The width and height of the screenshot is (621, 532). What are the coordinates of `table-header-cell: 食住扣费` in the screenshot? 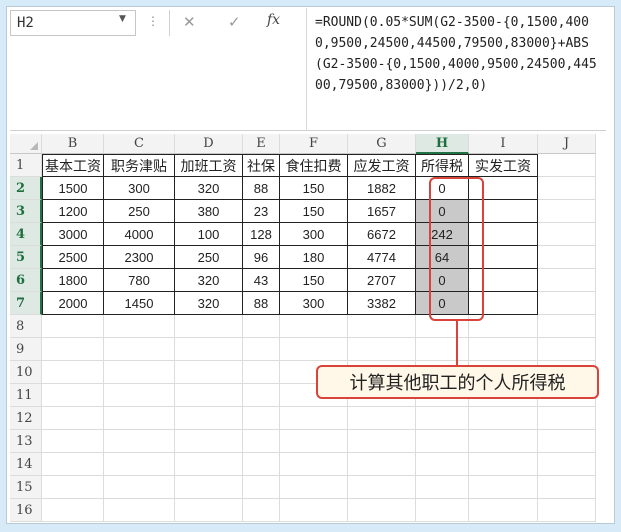 It's located at (314, 165).